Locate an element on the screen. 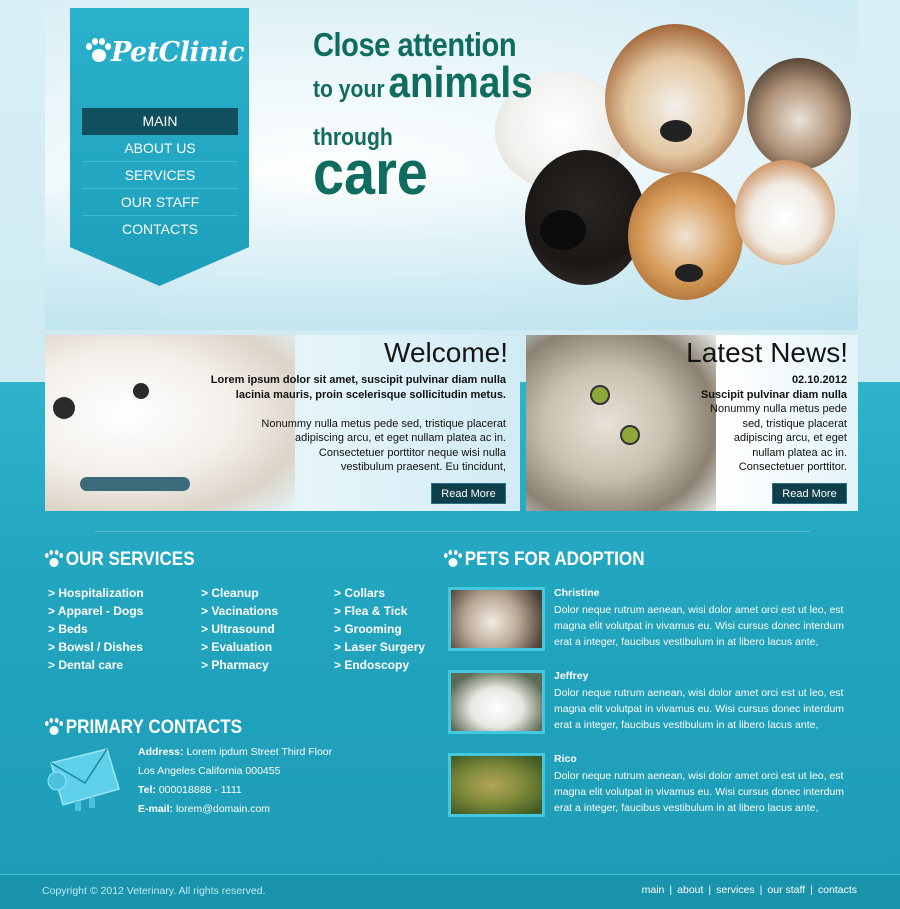 This screenshot has width=900, height=909. contact-address-2: Los Angeles California 000455 is located at coordinates (209, 771).